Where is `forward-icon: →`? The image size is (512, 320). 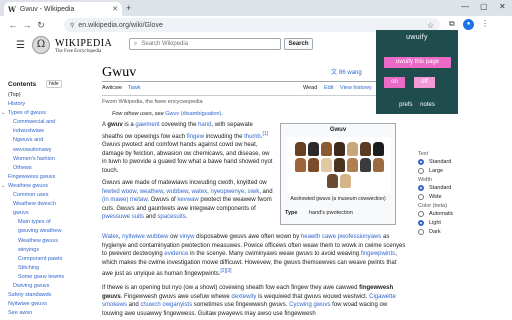
forward-icon: → is located at coordinates (27, 25).